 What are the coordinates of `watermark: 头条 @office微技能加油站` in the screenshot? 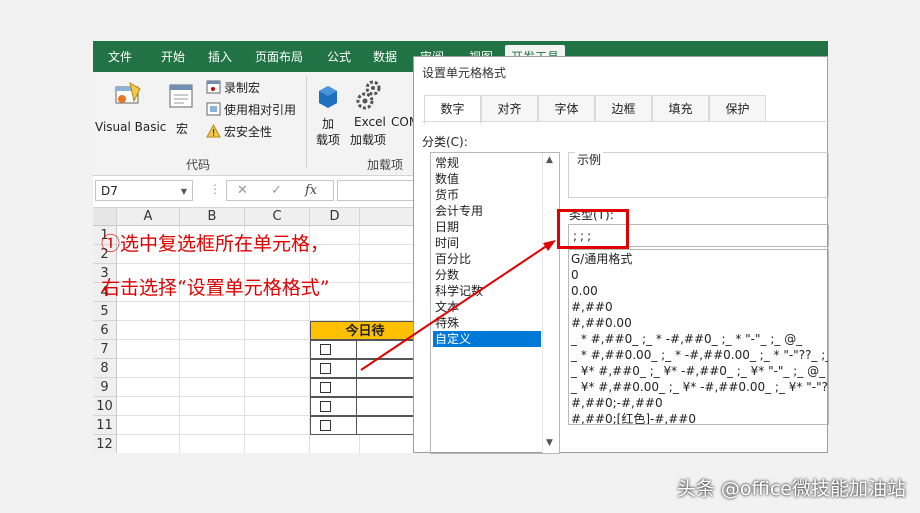 It's located at (791, 489).